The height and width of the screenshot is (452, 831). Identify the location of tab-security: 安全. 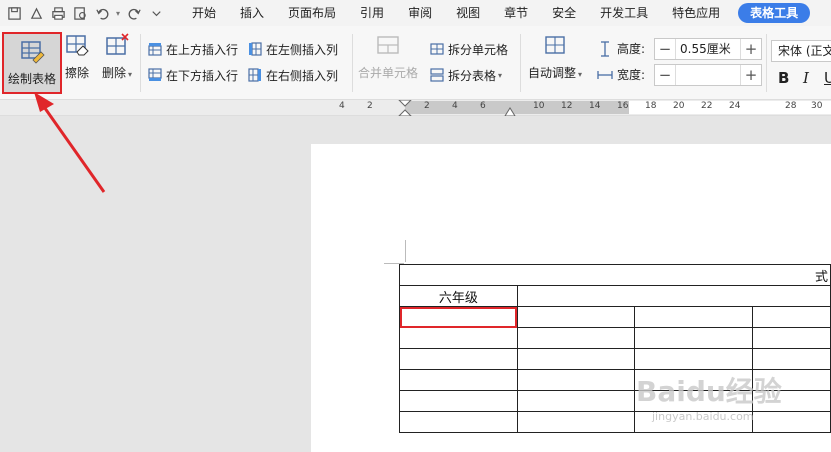
(564, 13).